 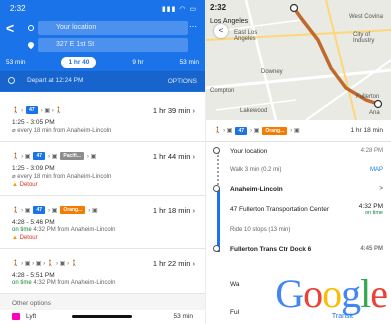 I want to click on step-time: 4:28 PM, so click(x=371, y=151).